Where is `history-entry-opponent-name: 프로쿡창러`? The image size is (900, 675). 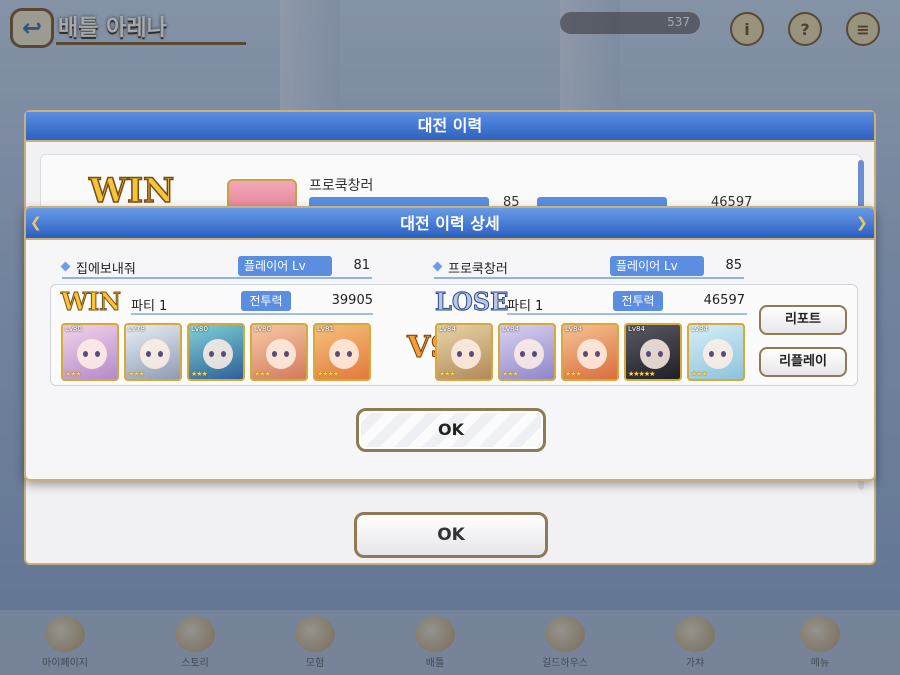
history-entry-opponent-name: 프로쿡창러 is located at coordinates (341, 186).